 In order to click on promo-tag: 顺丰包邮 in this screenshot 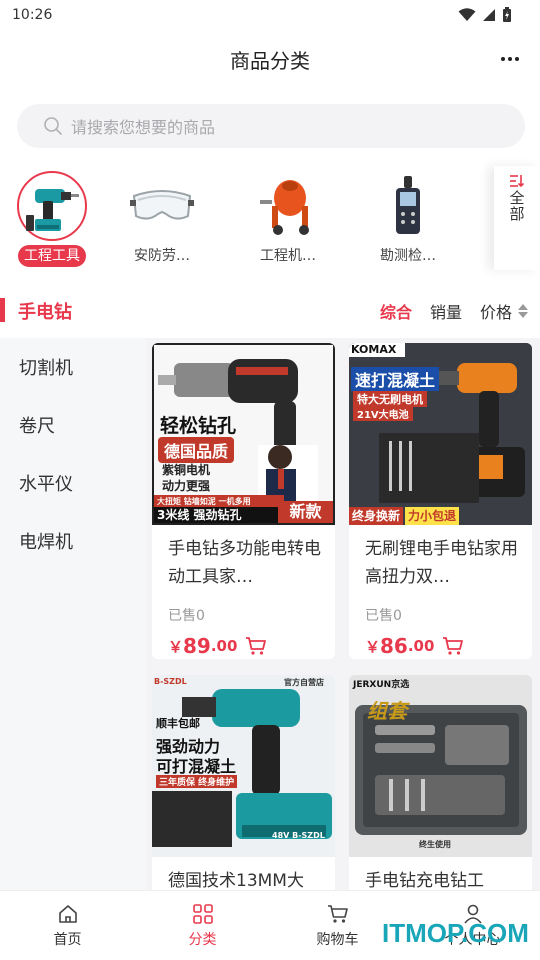, I will do `click(178, 723)`.